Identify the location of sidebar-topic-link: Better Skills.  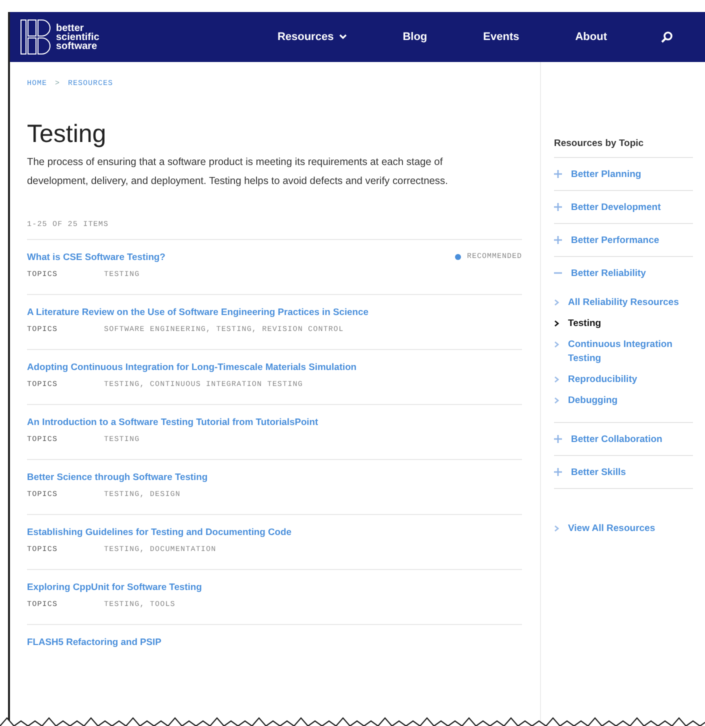
(598, 472).